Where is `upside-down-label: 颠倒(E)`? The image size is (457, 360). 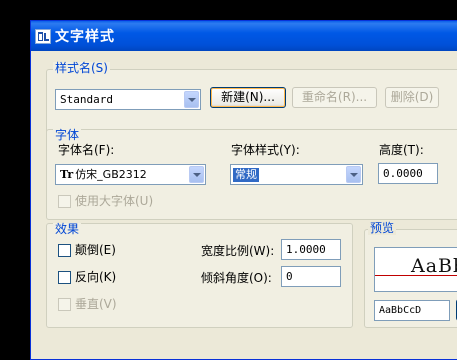
upside-down-label: 颠倒(E) is located at coordinates (95, 250).